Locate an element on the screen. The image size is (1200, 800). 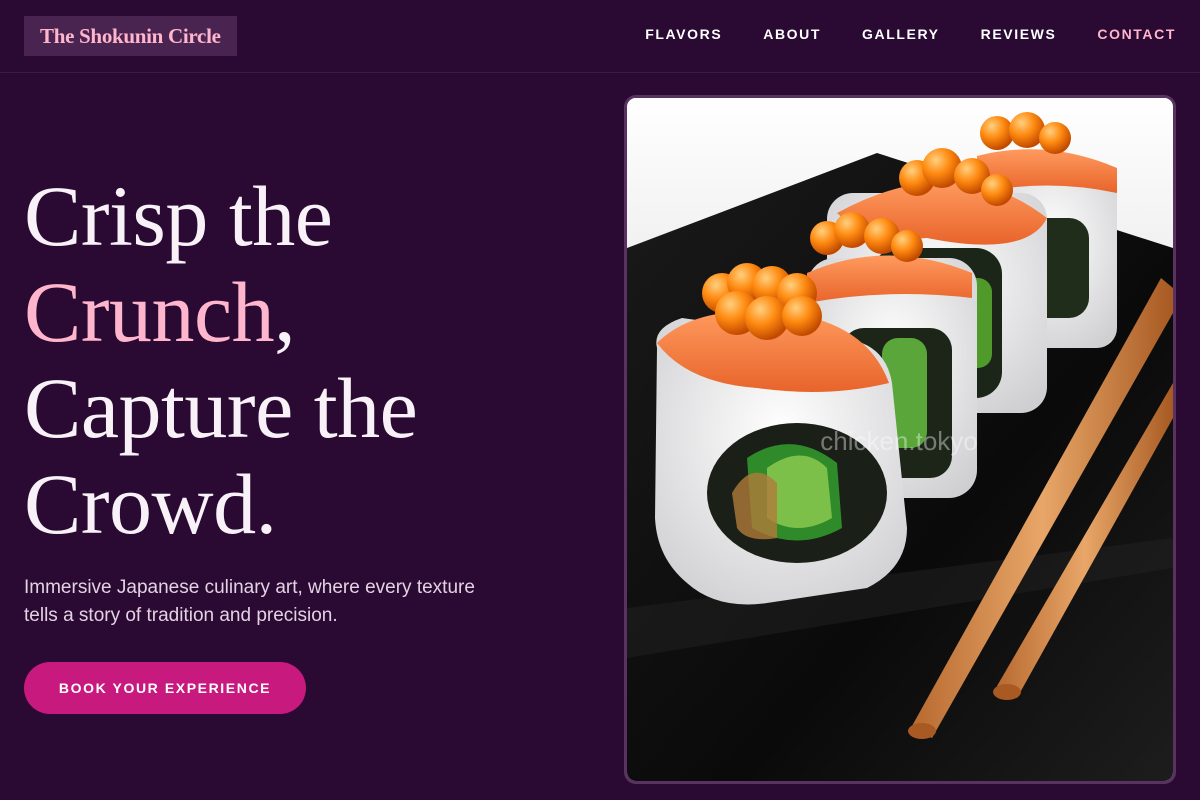
headline-line-2: Crunch, is located at coordinates (304, 312).